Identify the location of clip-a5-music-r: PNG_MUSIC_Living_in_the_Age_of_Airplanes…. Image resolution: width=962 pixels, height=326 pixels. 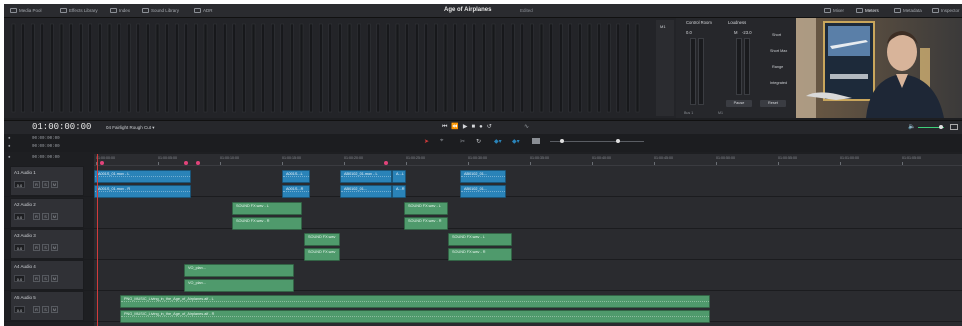
(415, 316).